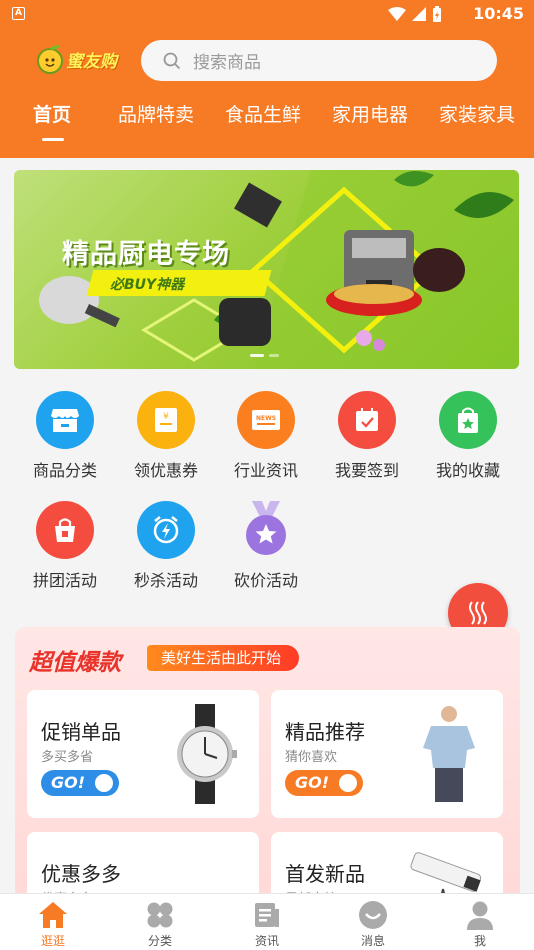 The image size is (534, 950). Describe the element at coordinates (373, 915) in the screenshot. I see `message-smile-icon` at that location.